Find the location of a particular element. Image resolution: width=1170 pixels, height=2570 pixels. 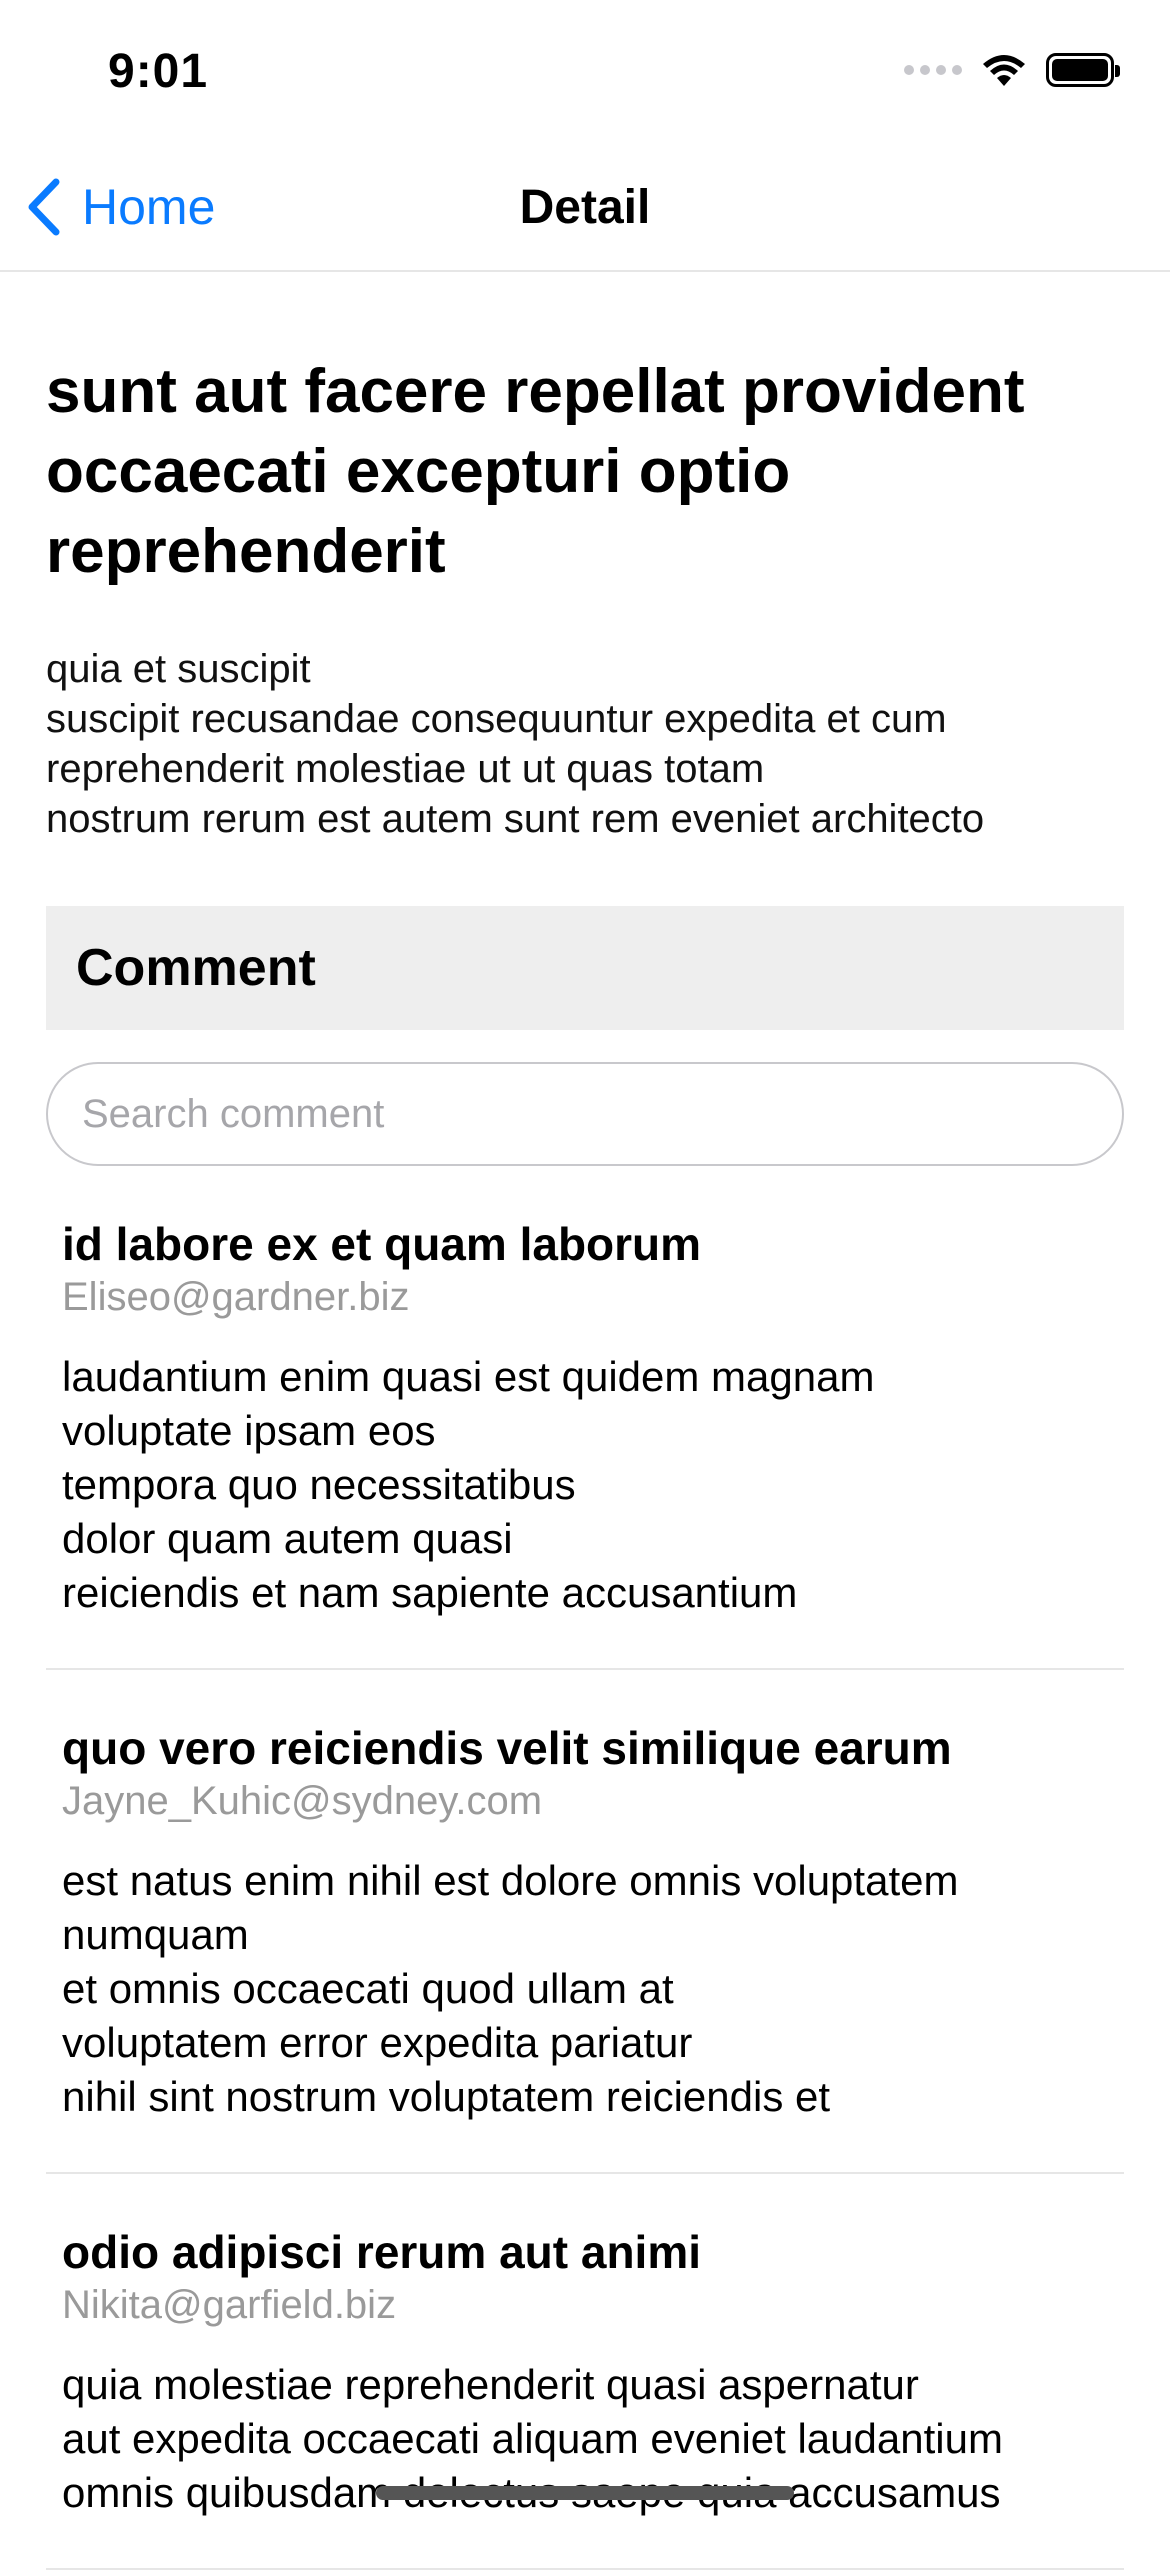

search-comment-input is located at coordinates (577, 1114).